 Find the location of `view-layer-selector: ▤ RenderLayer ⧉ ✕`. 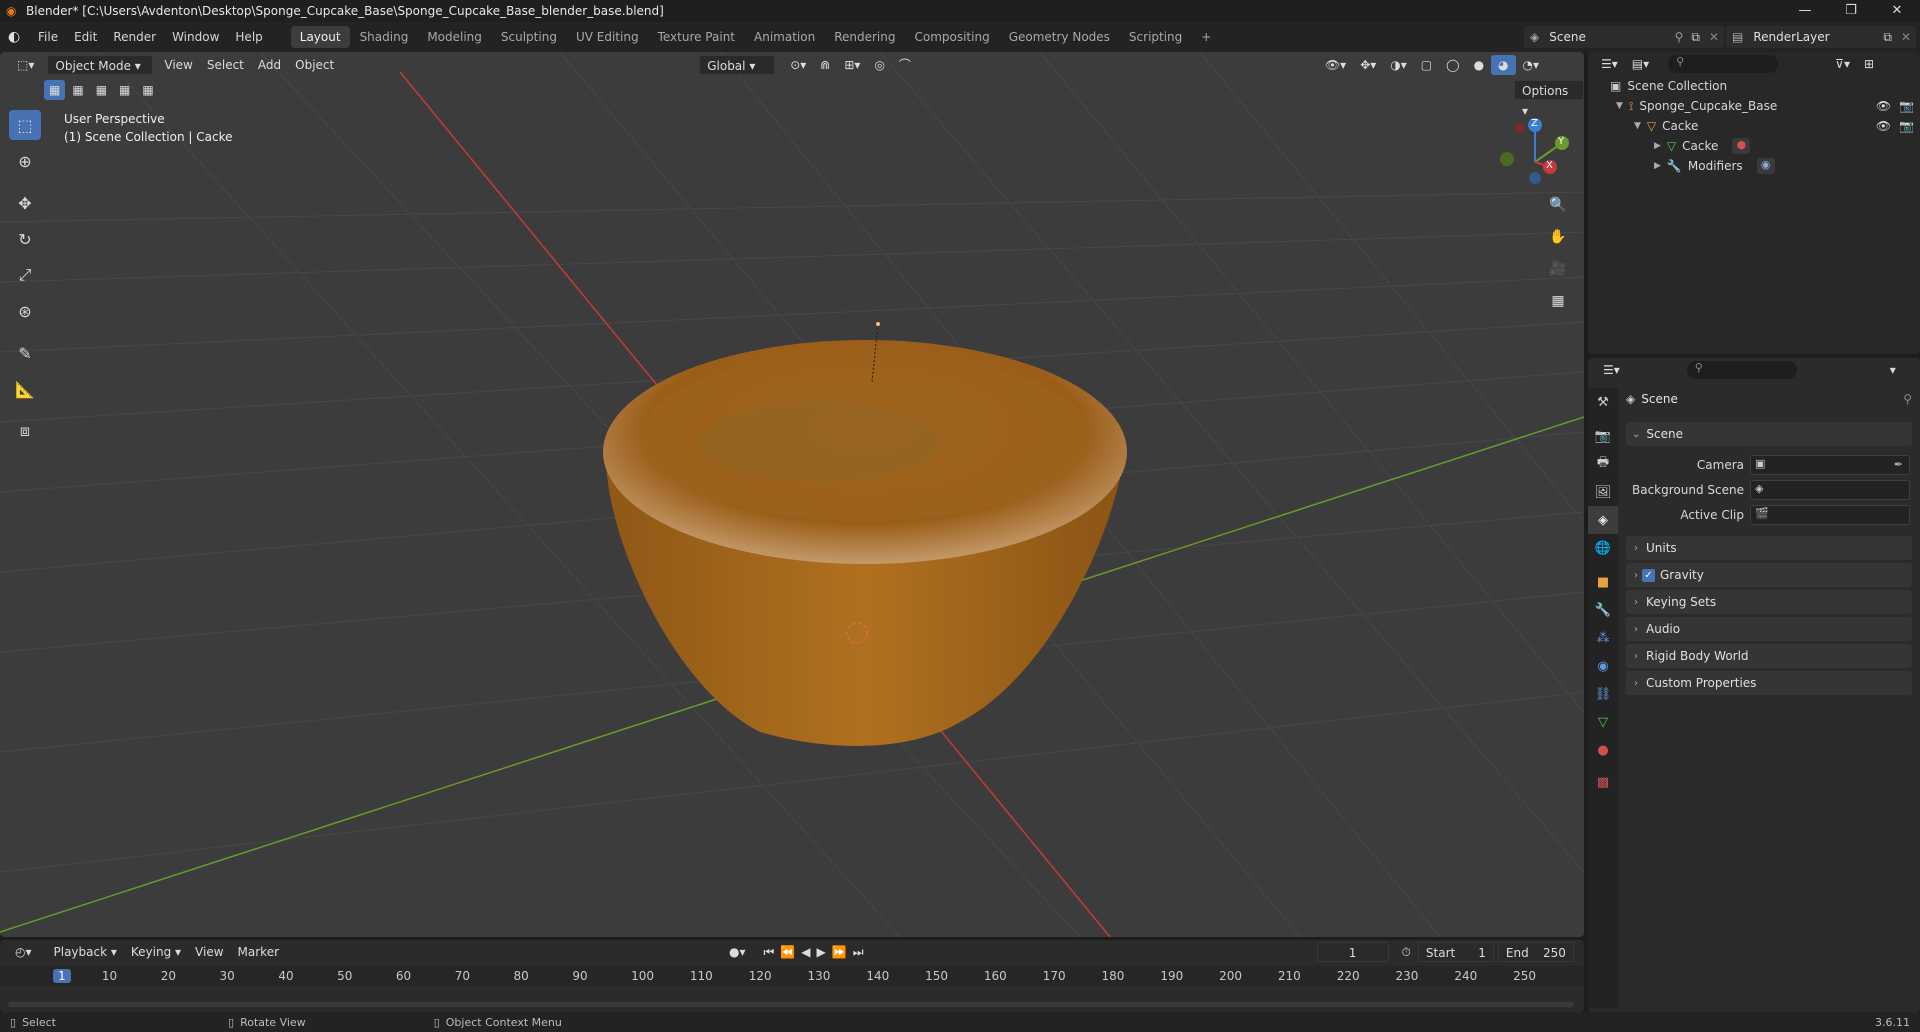

view-layer-selector: ▤ RenderLayer ⧉ ✕ is located at coordinates (1821, 37).